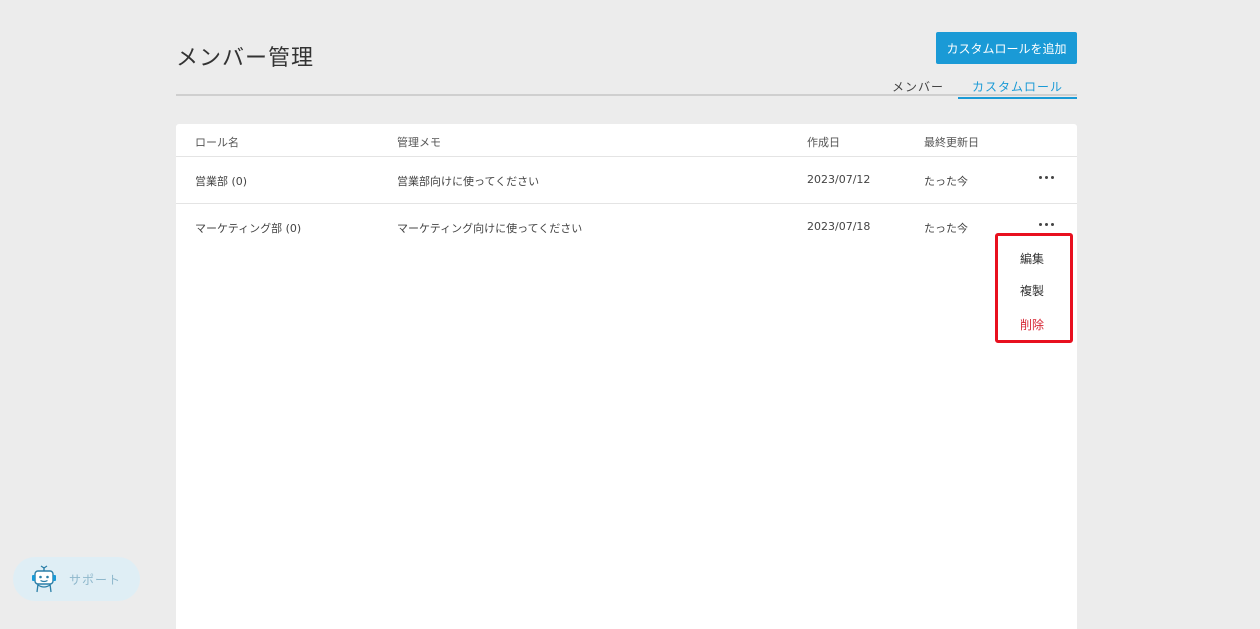 The height and width of the screenshot is (629, 1260). I want to click on table-header: ロール名 管理メモ 作成日 最終更新日, so click(626, 140).